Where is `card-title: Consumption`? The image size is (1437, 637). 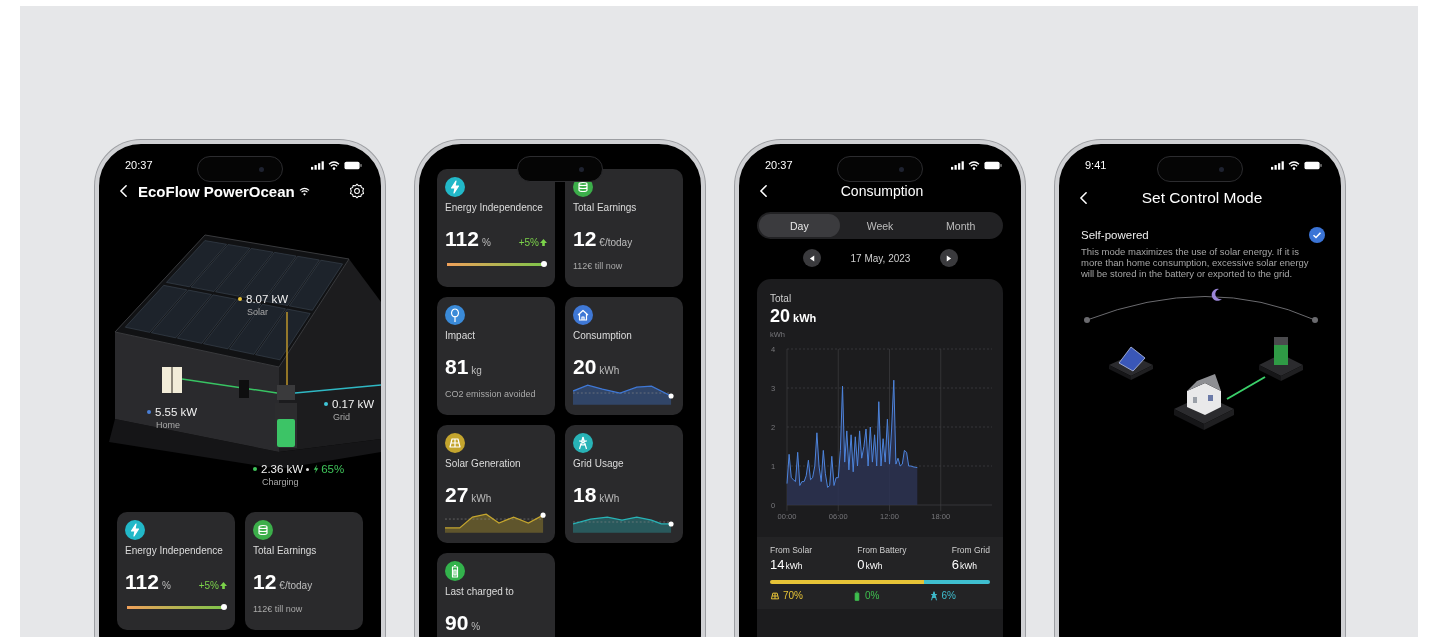 card-title: Consumption is located at coordinates (602, 335).